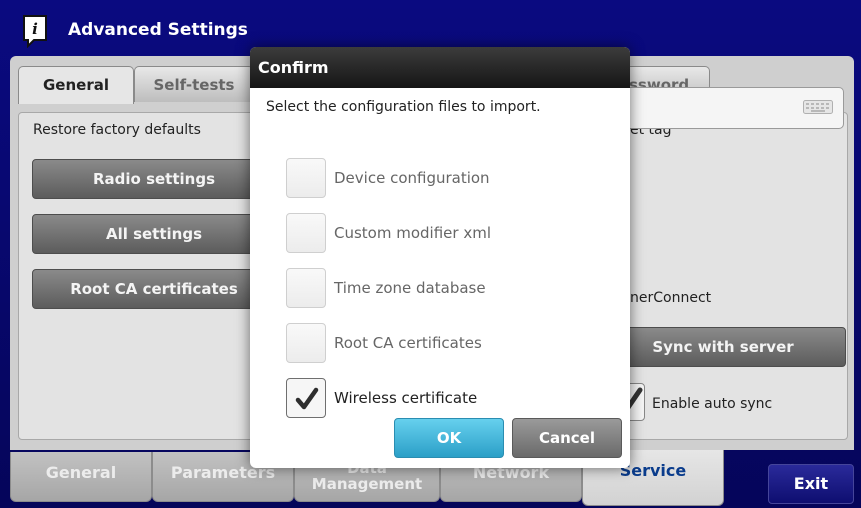 Image resolution: width=861 pixels, height=508 pixels. What do you see at coordinates (722, 108) in the screenshot?
I see `asset-tag-input` at bounding box center [722, 108].